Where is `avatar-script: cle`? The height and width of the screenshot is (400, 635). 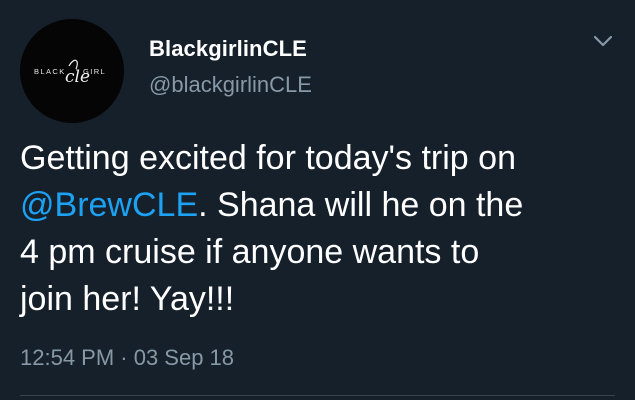
avatar-script: cle is located at coordinates (77, 77).